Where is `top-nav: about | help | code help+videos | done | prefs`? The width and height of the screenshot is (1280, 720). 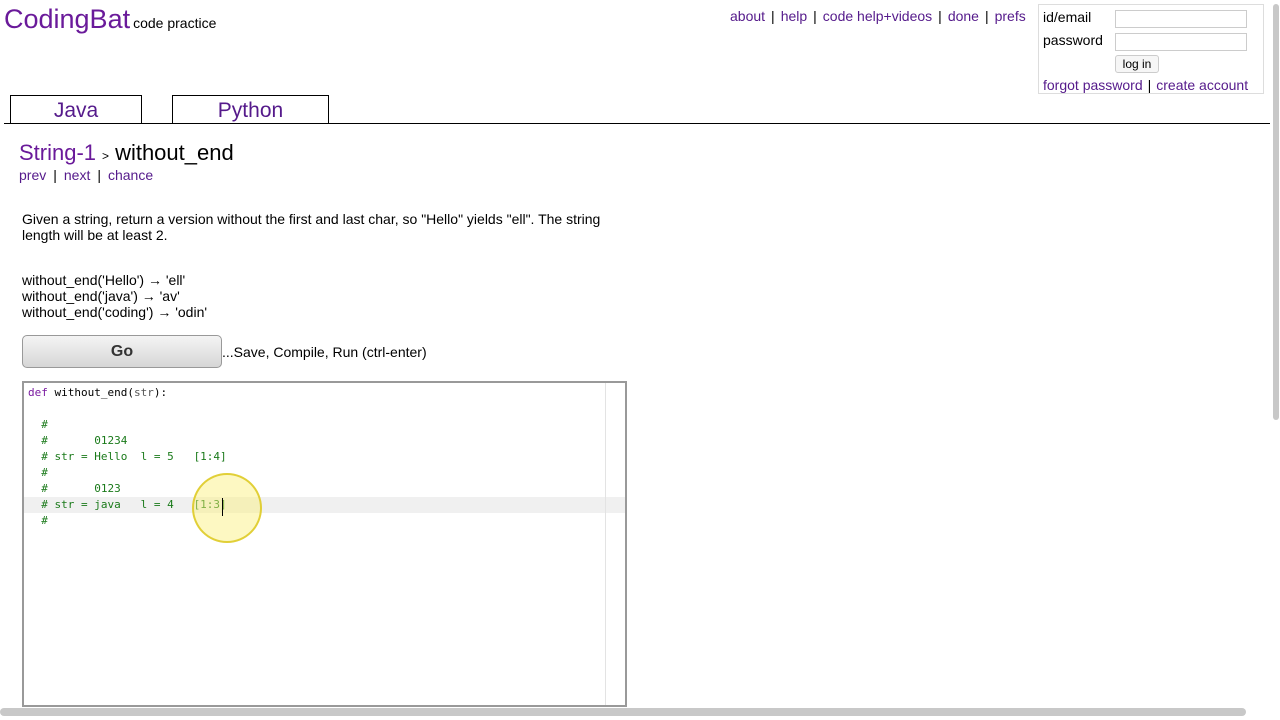
top-nav: about | help | code help+videos | done | prefs is located at coordinates (878, 16).